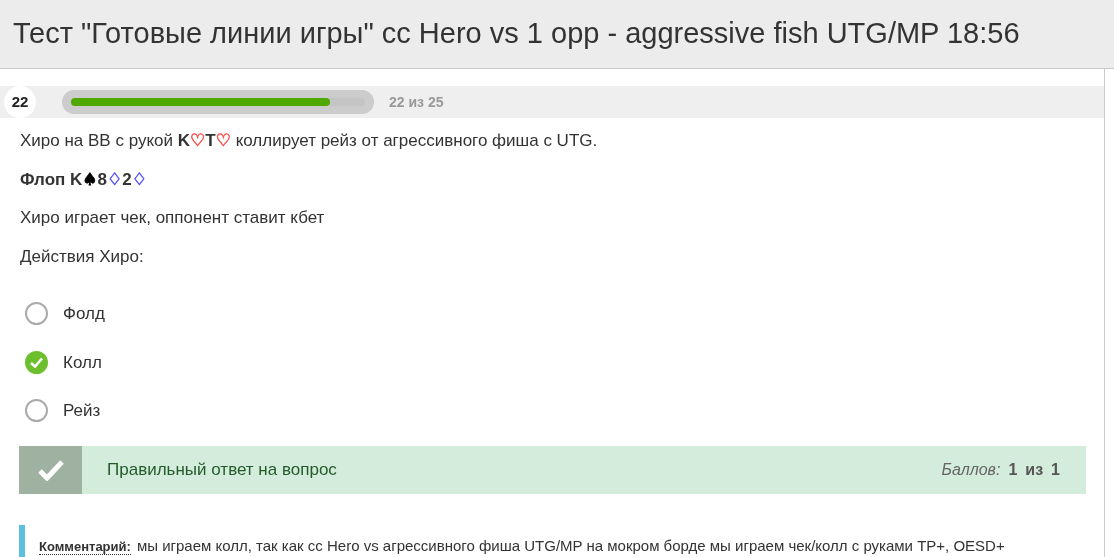  What do you see at coordinates (173, 218) in the screenshot?
I see `question-text: Хиро играет чек, оппонент ставит кбет` at bounding box center [173, 218].